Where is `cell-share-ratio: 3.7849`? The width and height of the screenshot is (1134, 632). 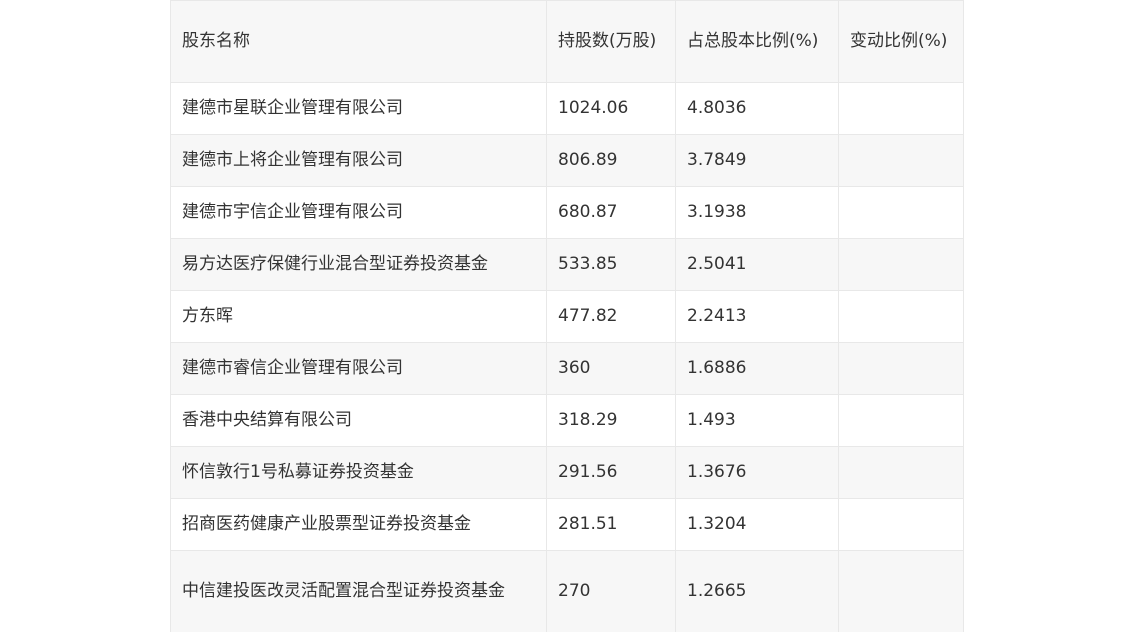
cell-share-ratio: 3.7849 is located at coordinates (757, 160).